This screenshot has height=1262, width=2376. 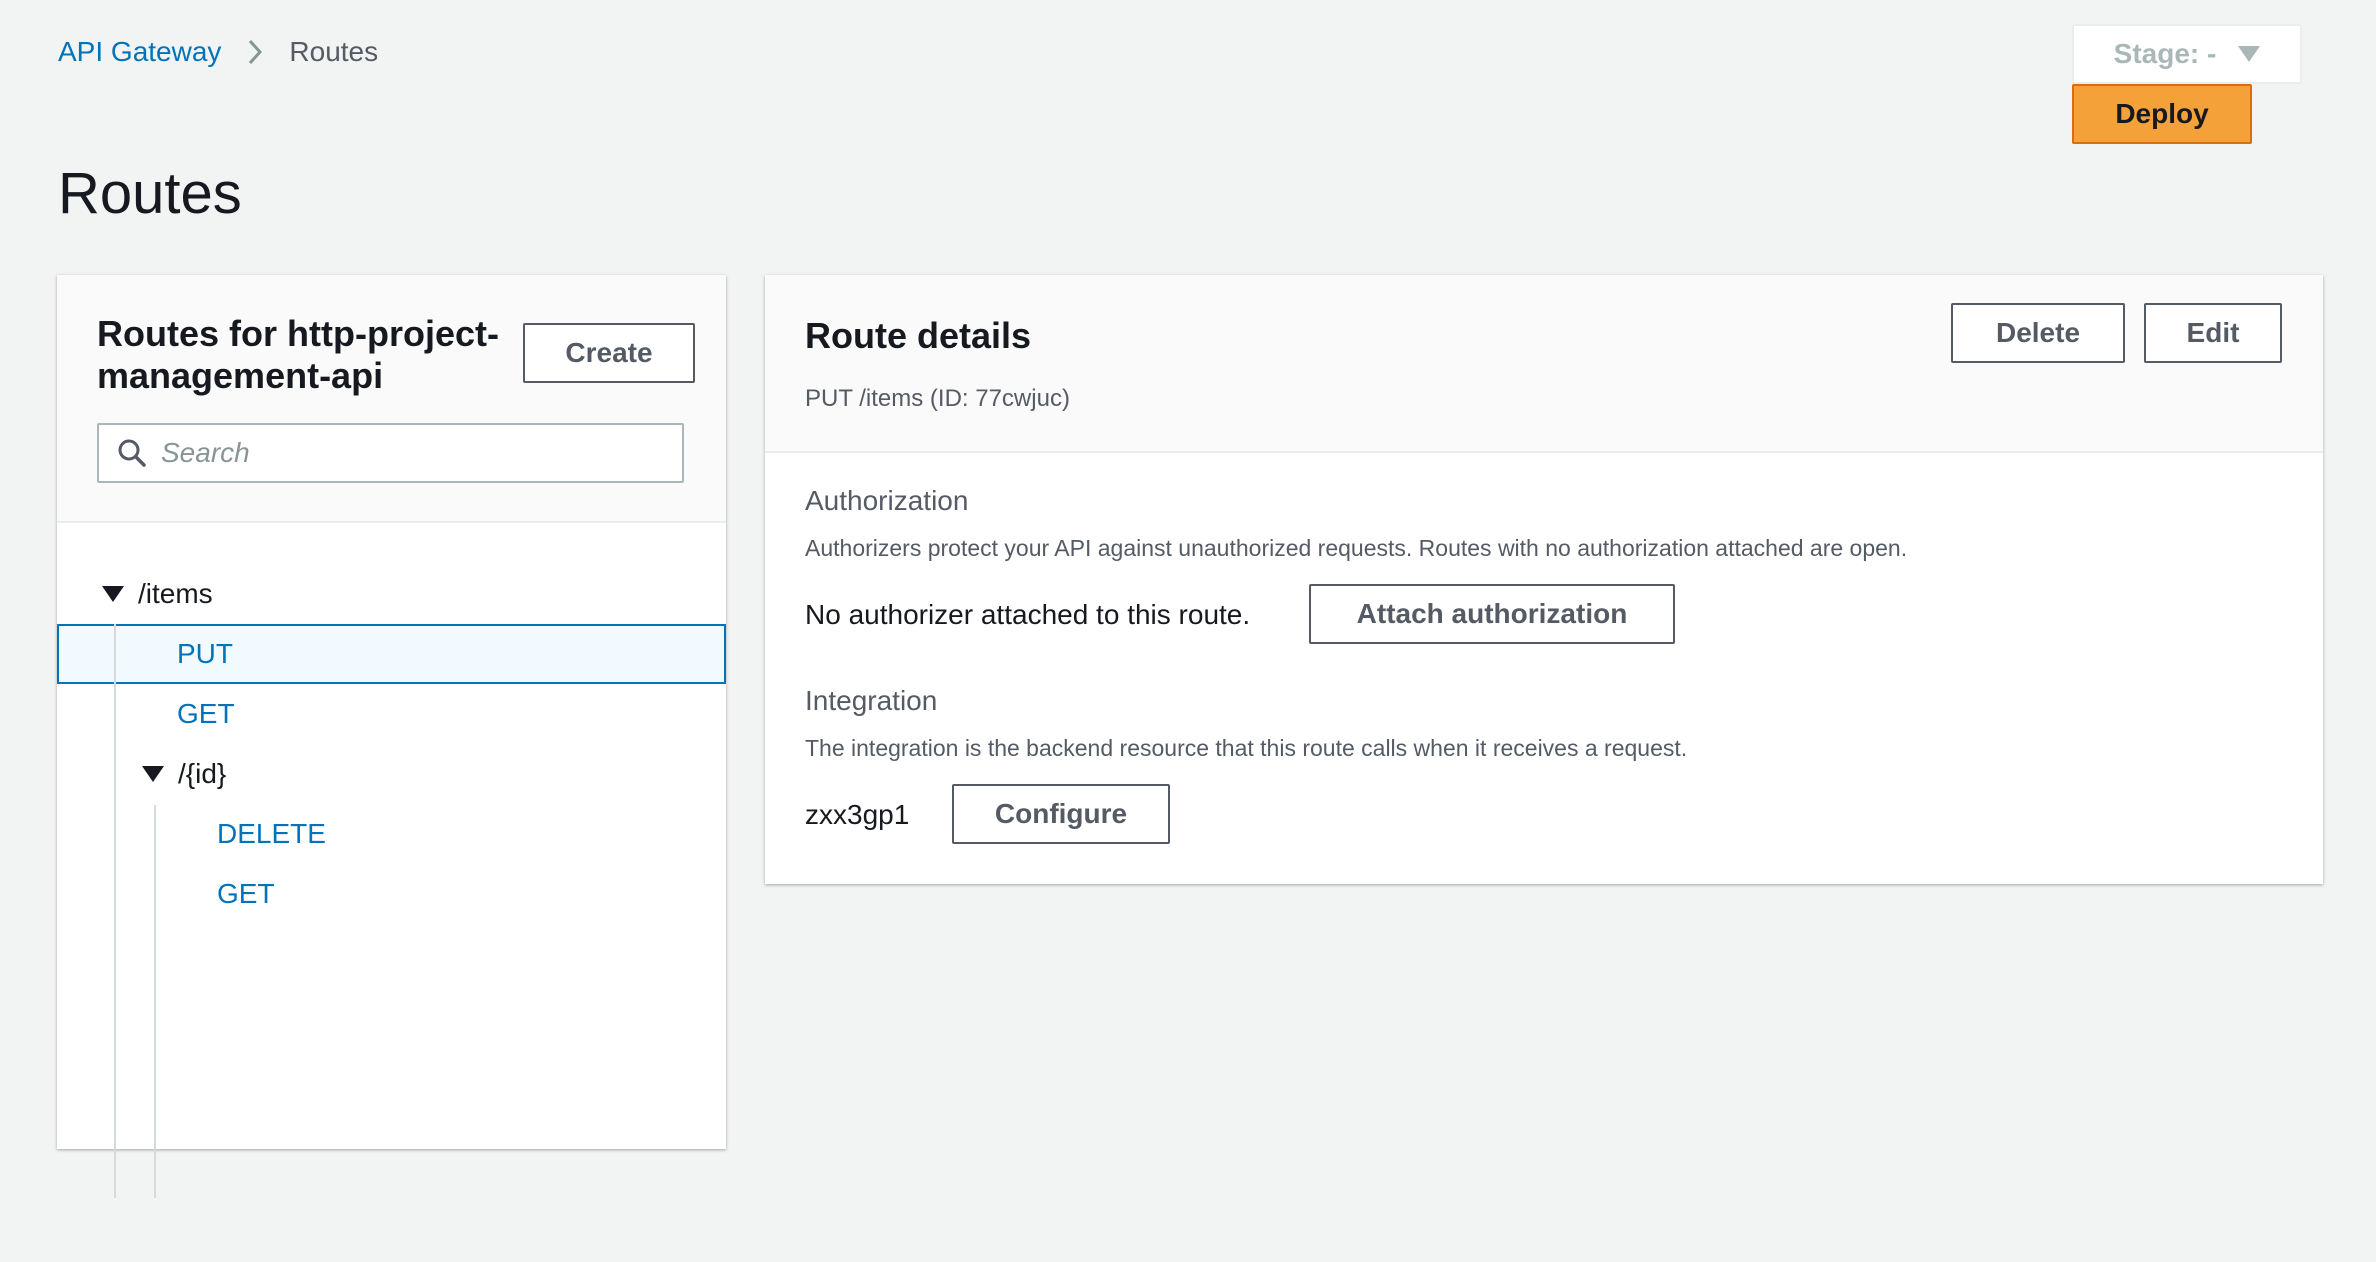 I want to click on configure-integration-button: Configure, so click(x=1061, y=814).